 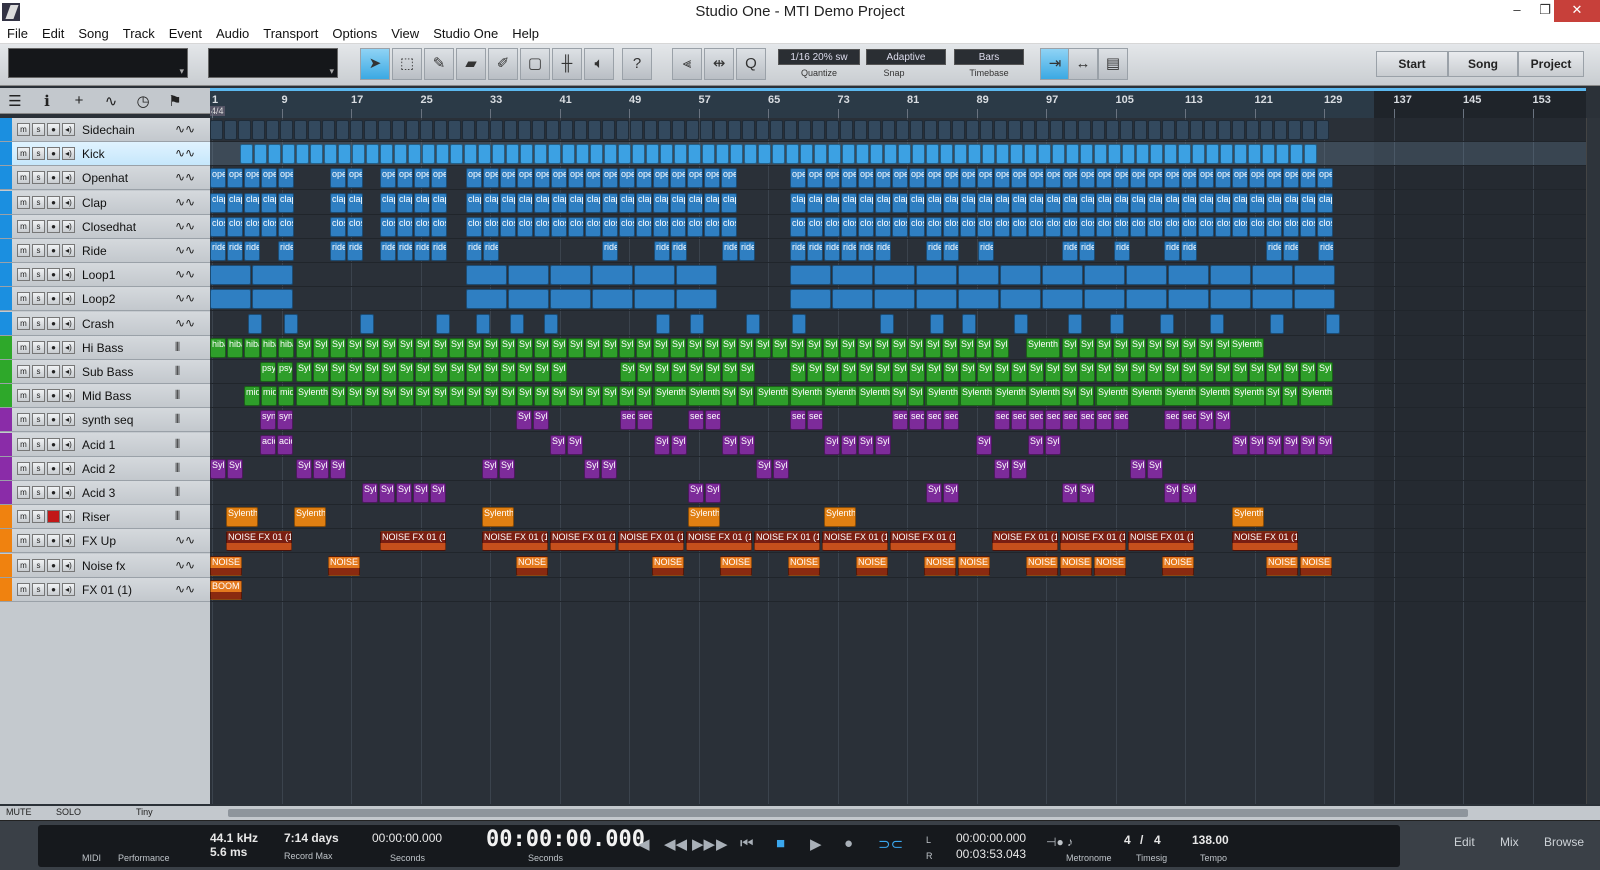 What do you see at coordinates (471, 64) in the screenshot?
I see `eraser-tool-icon: ▰` at bounding box center [471, 64].